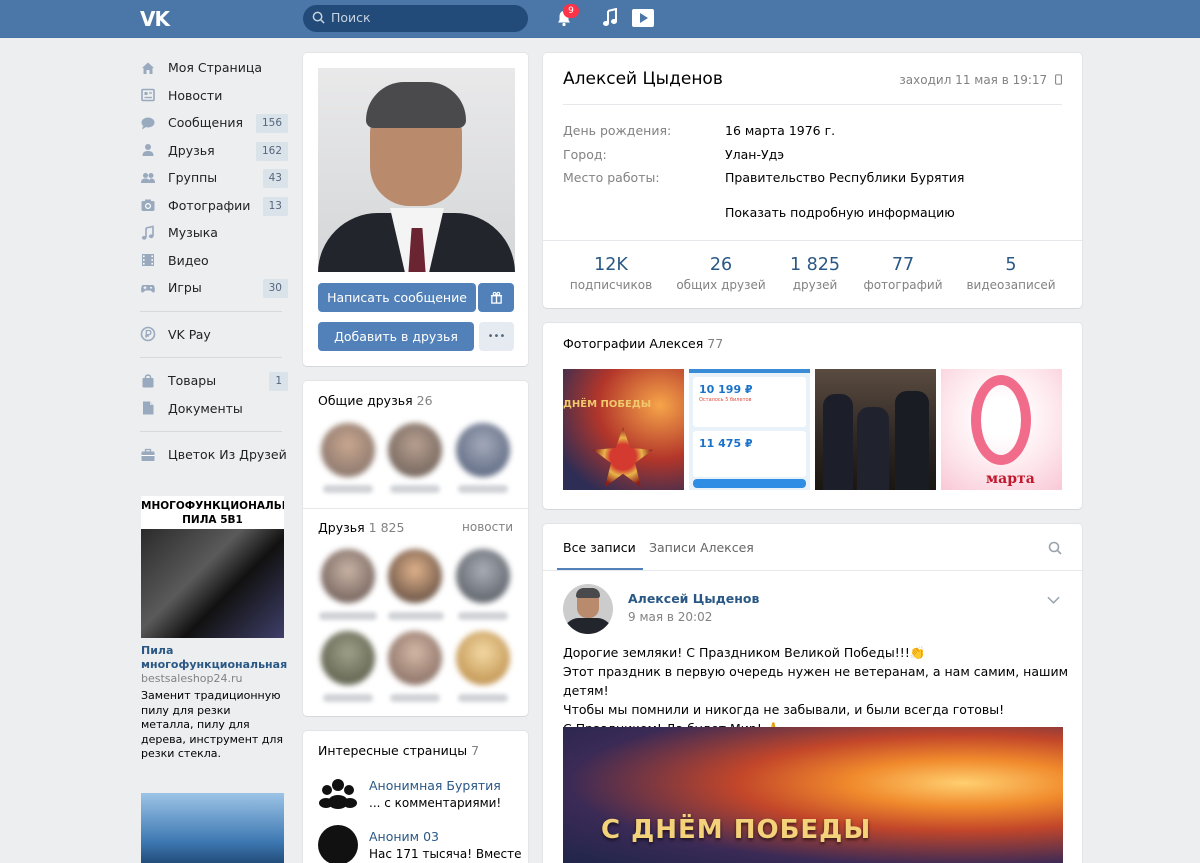 This screenshot has width=1200, height=863. Describe the element at coordinates (607, 404) in the screenshot. I see `photo-thumb-text: ДНЁМ ПОБЕДЫ` at that location.